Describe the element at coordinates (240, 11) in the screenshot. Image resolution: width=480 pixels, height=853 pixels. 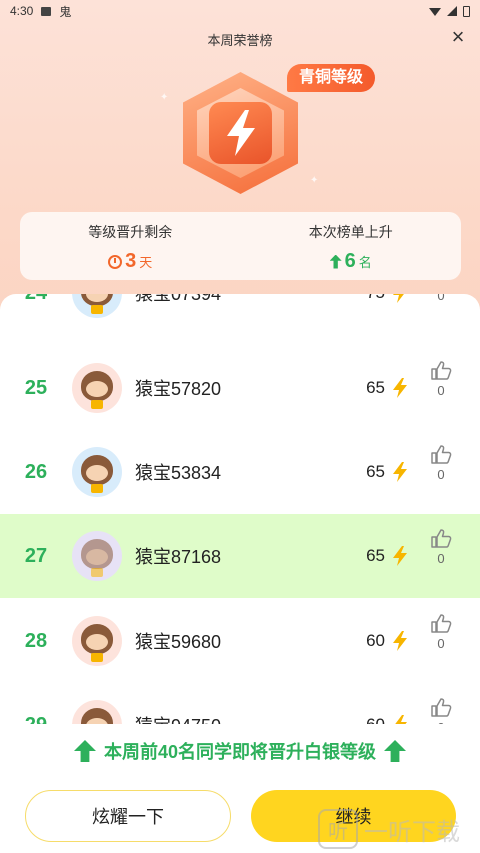
I see `status-bar: 4:30 鬼` at that location.